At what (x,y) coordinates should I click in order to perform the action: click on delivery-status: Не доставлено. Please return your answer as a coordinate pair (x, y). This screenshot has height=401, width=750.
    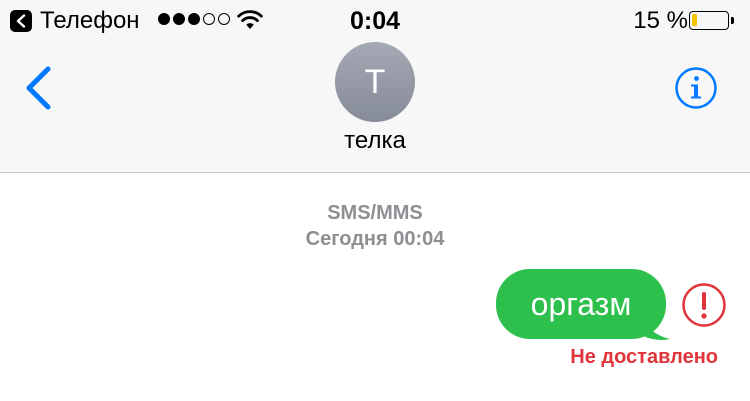
    Looking at the image, I should click on (644, 357).